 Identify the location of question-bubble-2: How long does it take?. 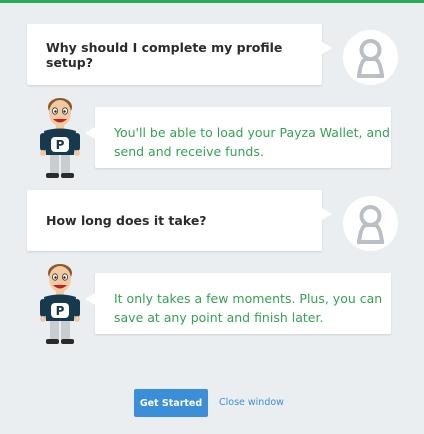
(179, 220).